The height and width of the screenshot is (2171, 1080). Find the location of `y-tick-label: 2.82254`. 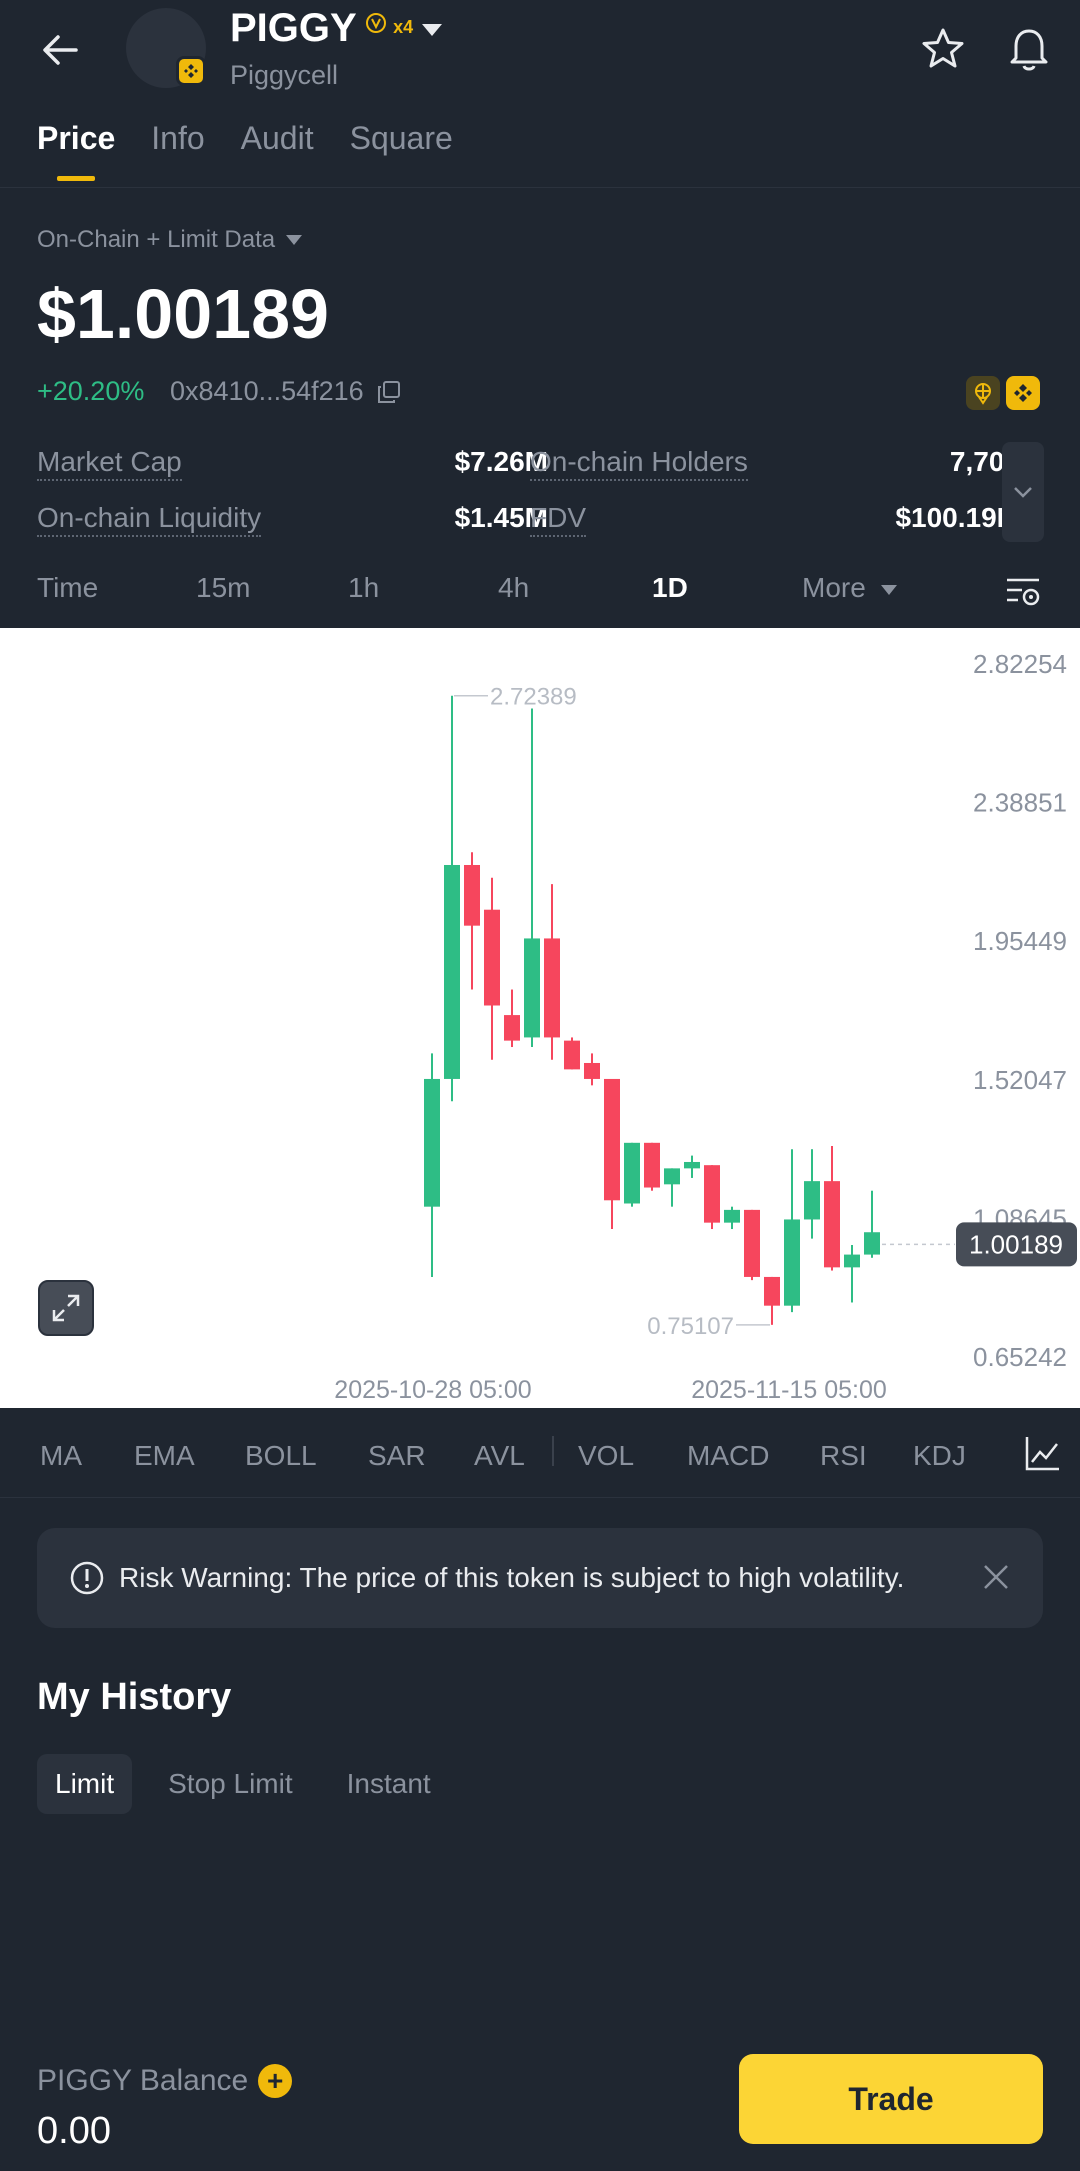

y-tick-label: 2.82254 is located at coordinates (1020, 664).